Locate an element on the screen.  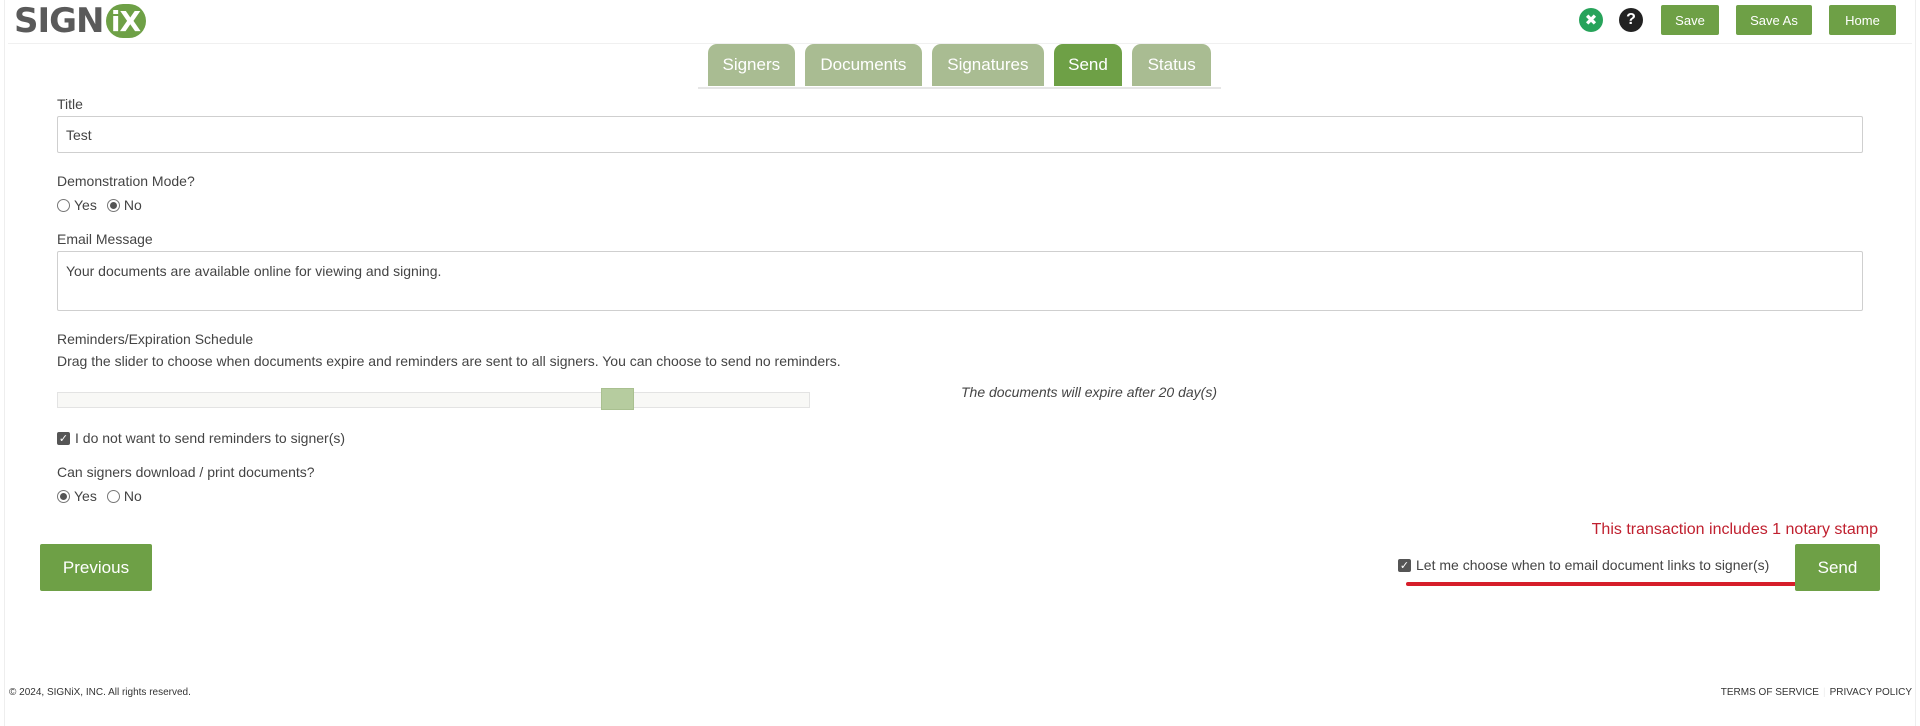
demo-yes-label: Yes is located at coordinates (85, 205).